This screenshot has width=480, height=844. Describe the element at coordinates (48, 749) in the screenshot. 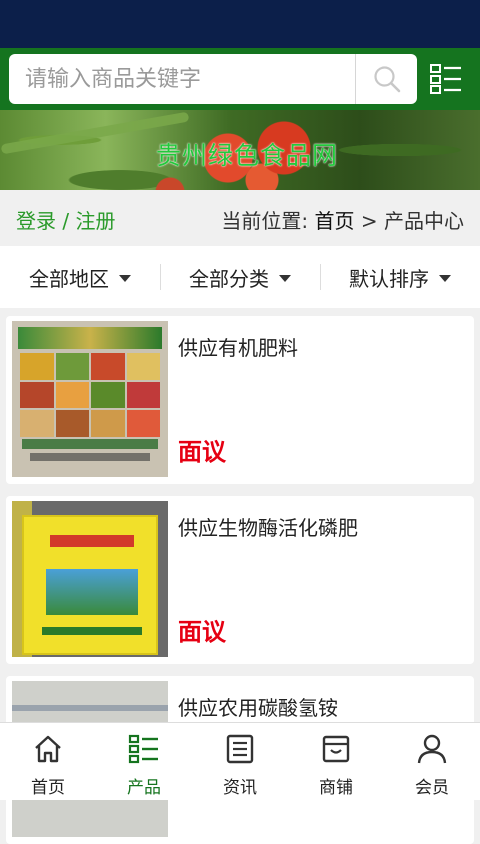

I see `home-icon` at that location.